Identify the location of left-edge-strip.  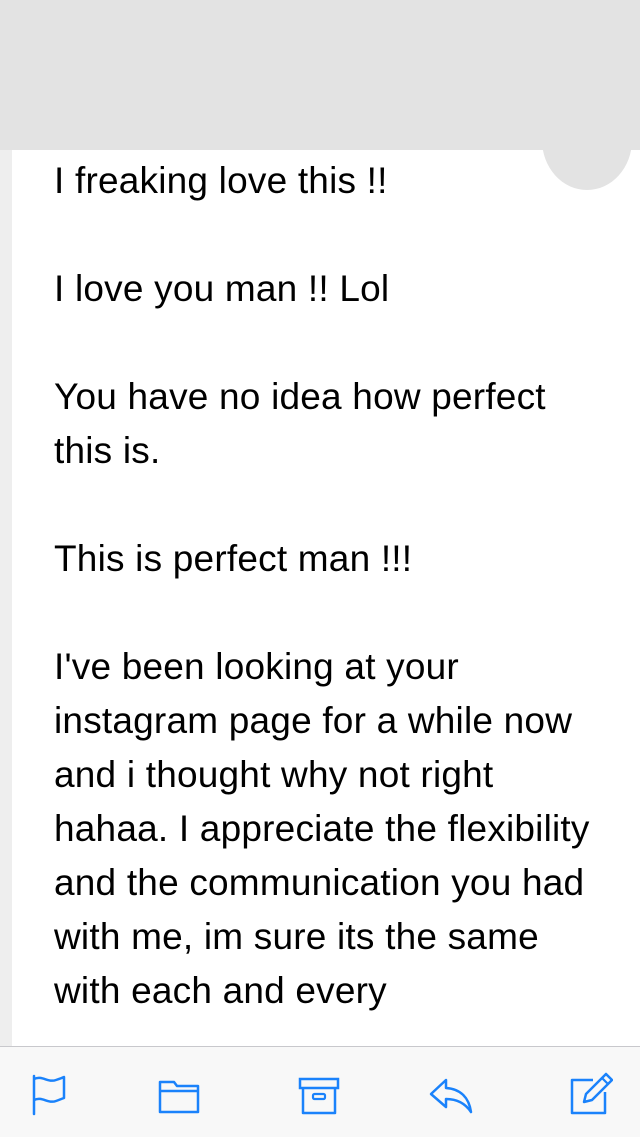
(6, 600).